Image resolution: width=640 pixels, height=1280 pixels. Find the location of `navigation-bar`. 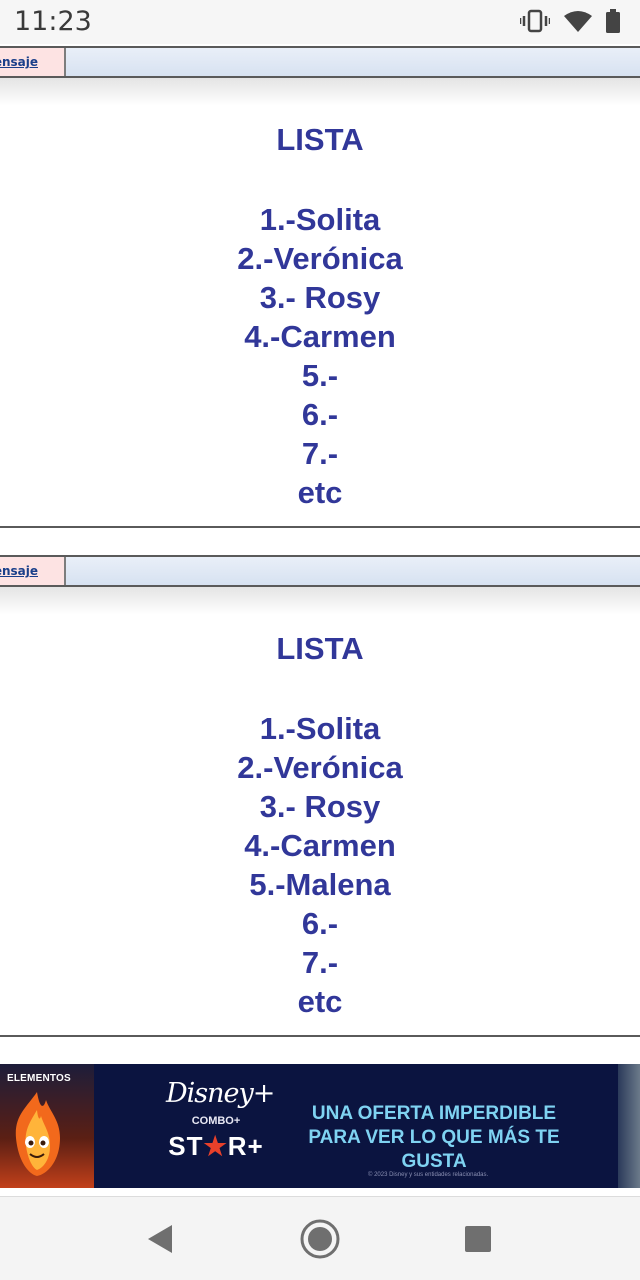

navigation-bar is located at coordinates (320, 1238).